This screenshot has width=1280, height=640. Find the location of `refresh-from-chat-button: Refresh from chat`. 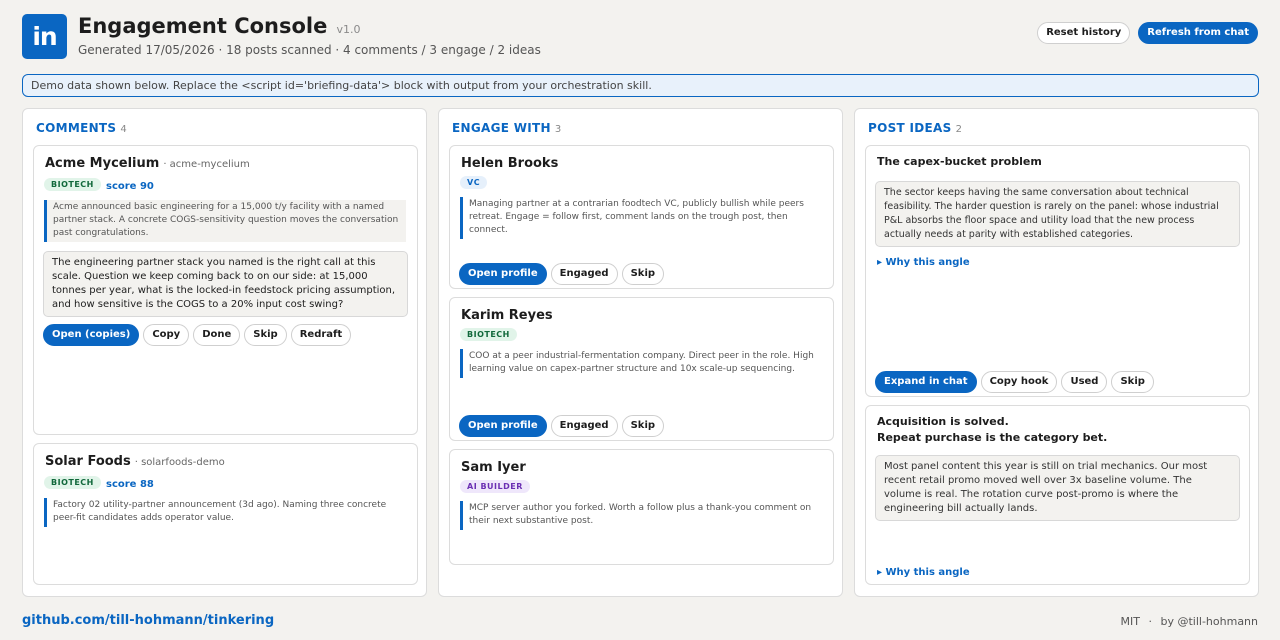

refresh-from-chat-button: Refresh from chat is located at coordinates (1198, 33).